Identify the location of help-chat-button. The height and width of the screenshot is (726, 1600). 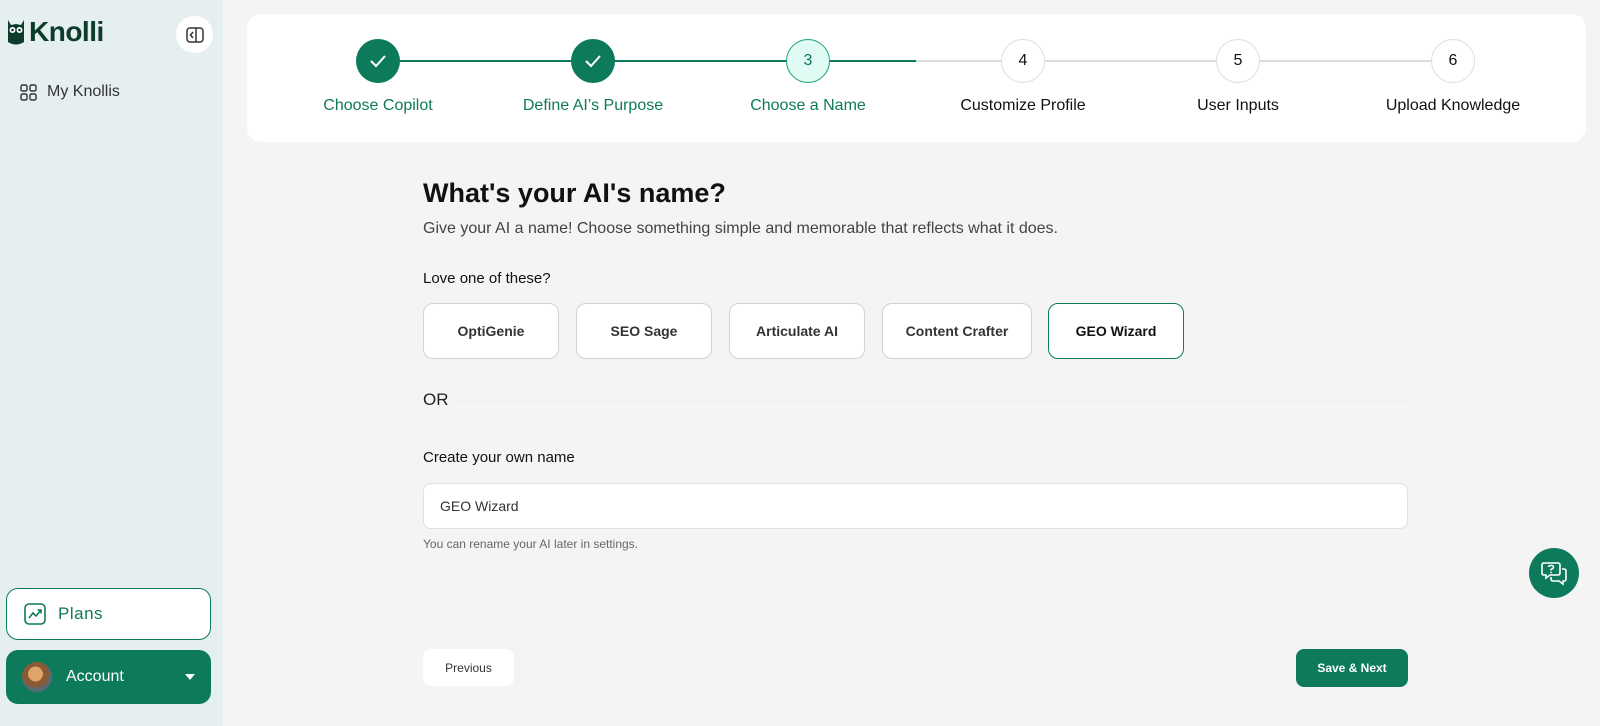
(1554, 573).